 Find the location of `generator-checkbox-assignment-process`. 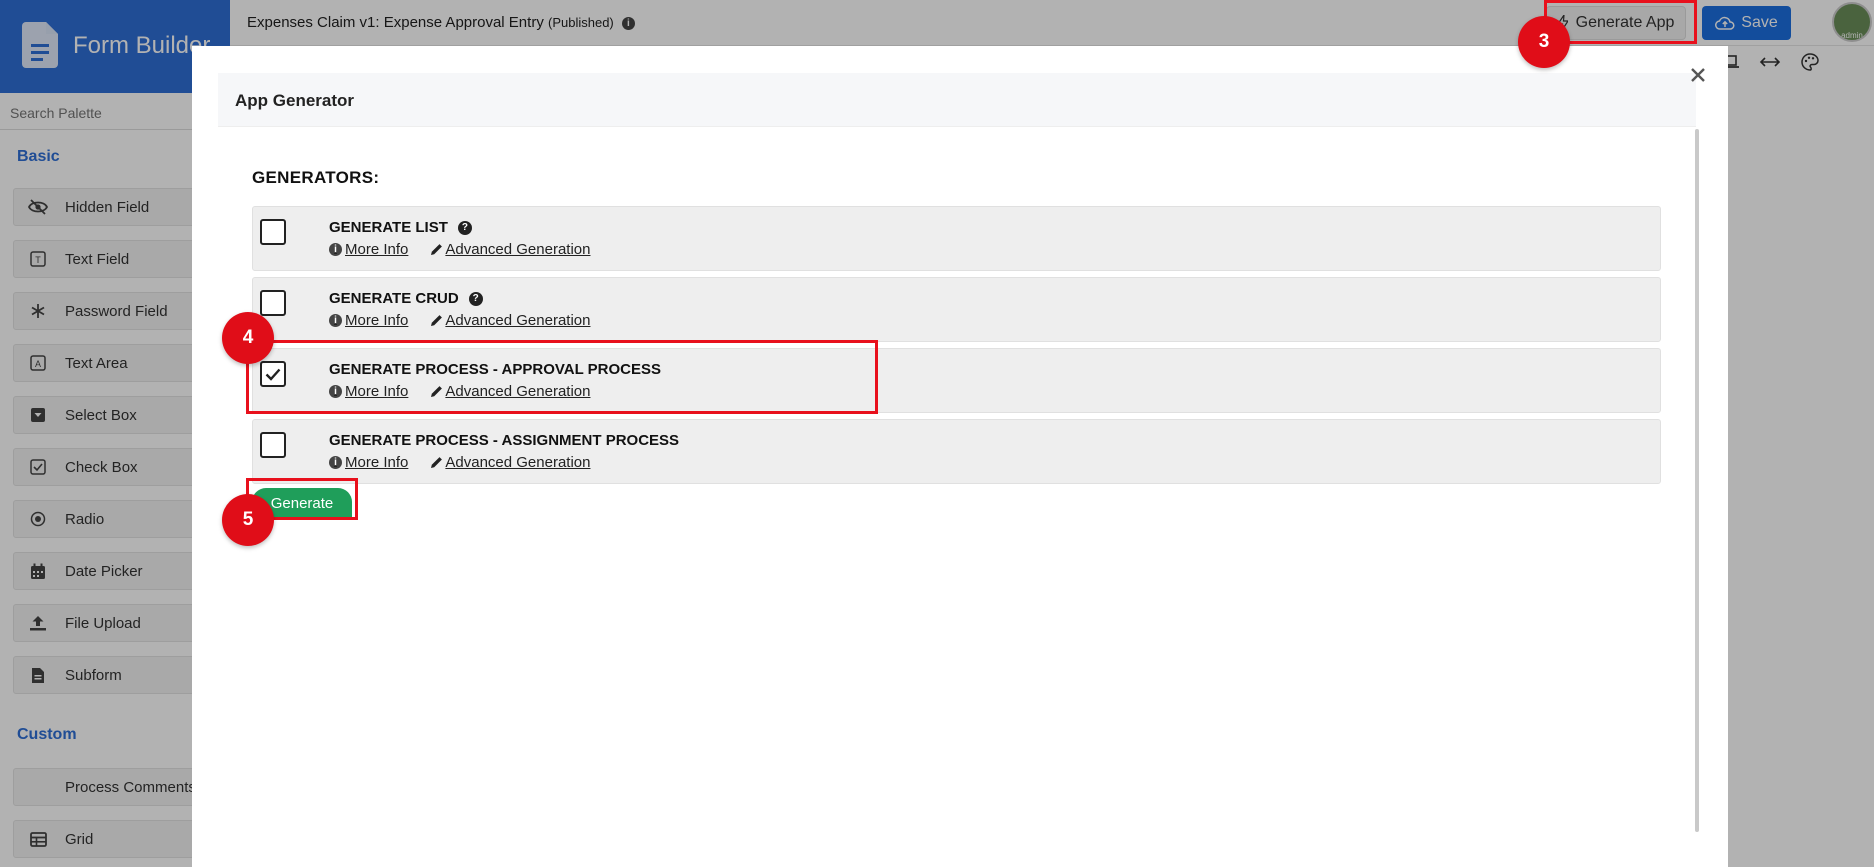

generator-checkbox-assignment-process is located at coordinates (273, 445).